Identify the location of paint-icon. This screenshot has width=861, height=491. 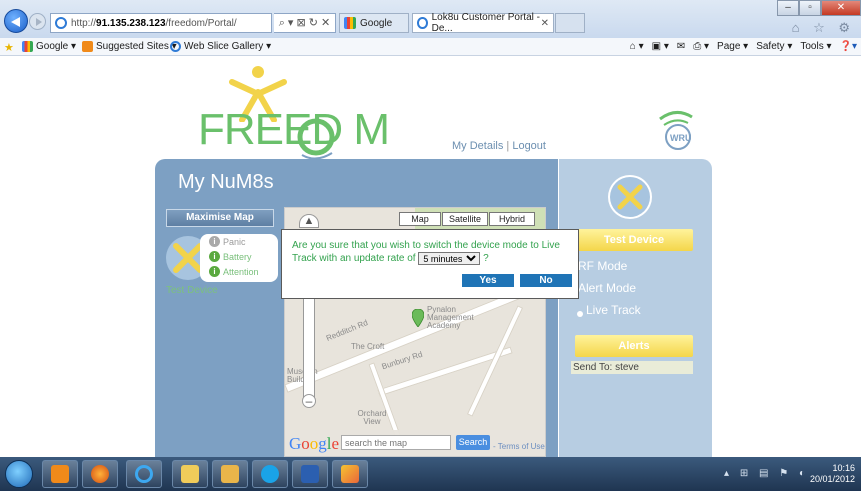
(350, 474).